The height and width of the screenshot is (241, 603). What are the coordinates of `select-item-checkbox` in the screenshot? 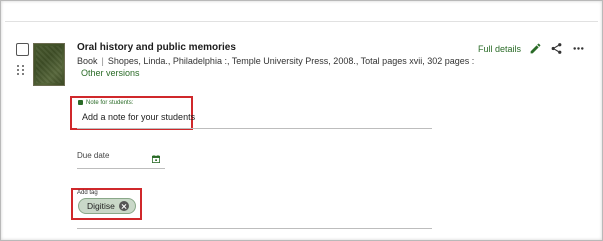 It's located at (22, 49).